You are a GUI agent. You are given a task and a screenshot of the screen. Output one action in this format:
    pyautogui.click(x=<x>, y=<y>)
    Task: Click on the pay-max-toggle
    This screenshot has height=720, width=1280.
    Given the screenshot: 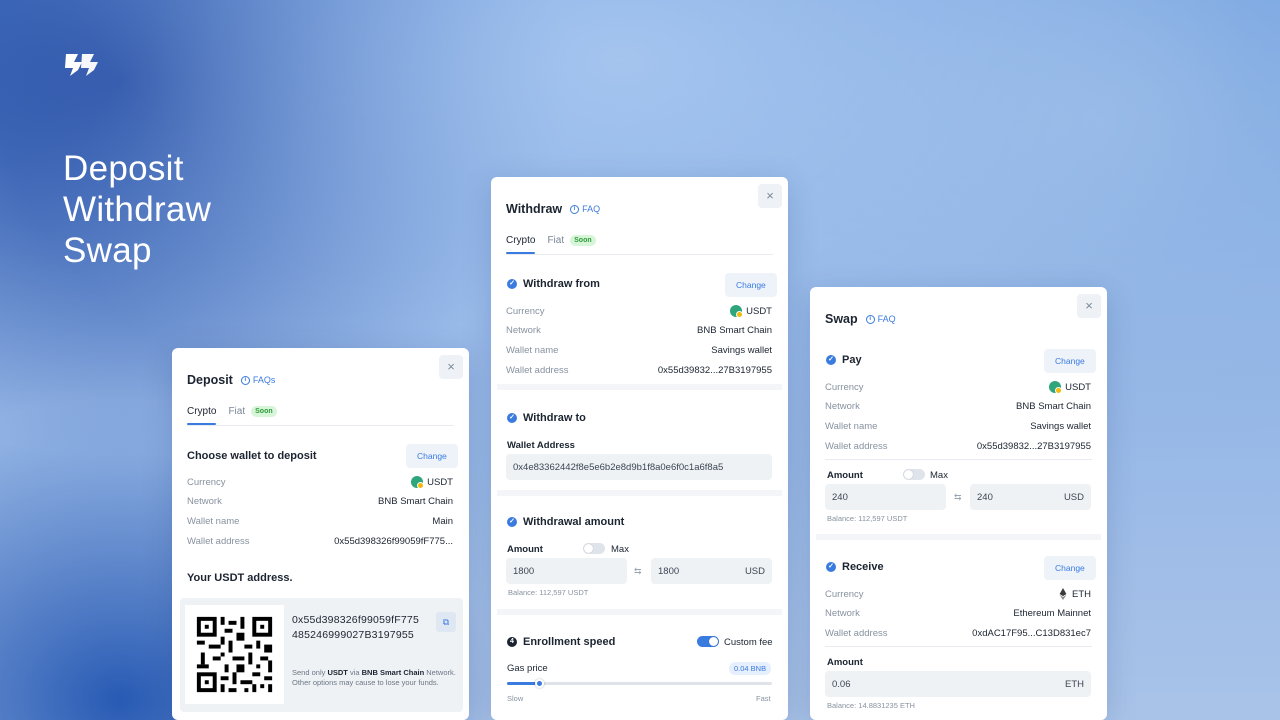 What is the action you would take?
    pyautogui.click(x=914, y=474)
    